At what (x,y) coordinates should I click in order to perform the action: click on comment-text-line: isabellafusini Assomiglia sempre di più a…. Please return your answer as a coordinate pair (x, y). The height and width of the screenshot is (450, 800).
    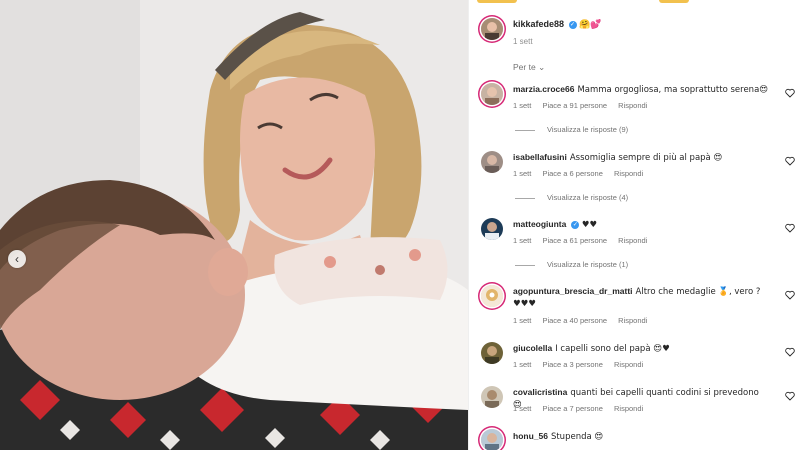
    Looking at the image, I should click on (641, 158).